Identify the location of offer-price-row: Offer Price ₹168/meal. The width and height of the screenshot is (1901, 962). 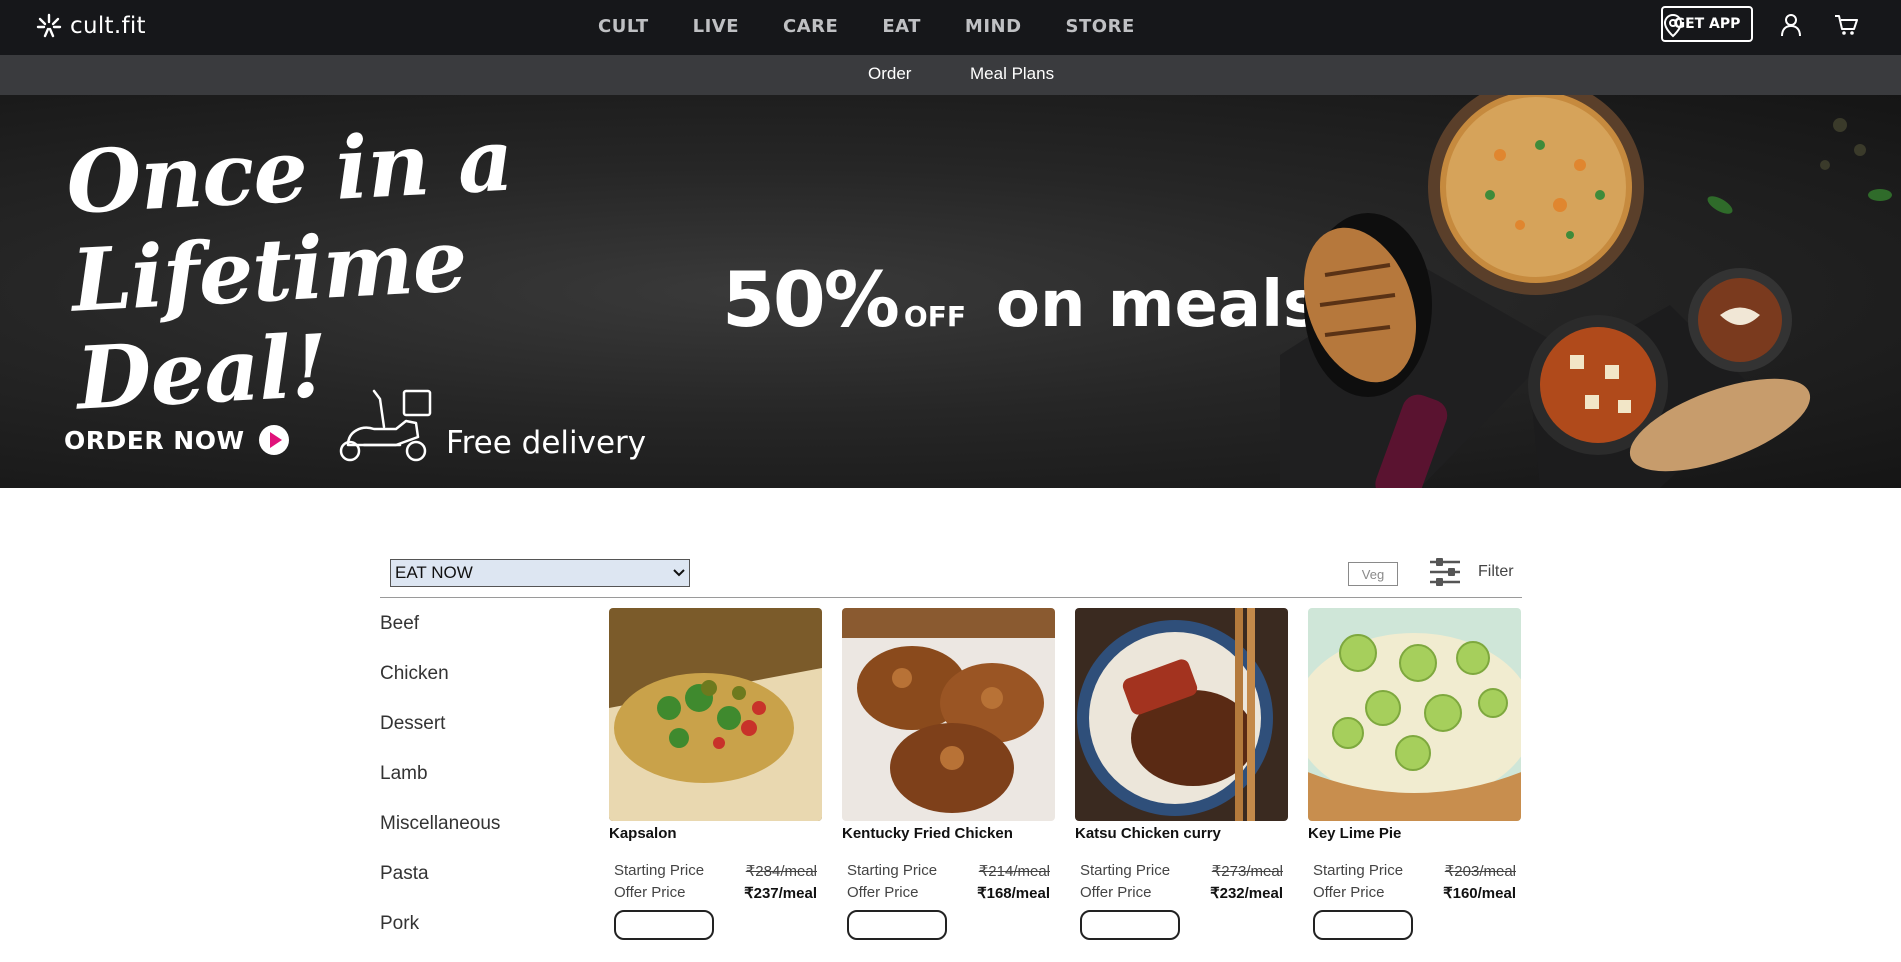
(948, 893).